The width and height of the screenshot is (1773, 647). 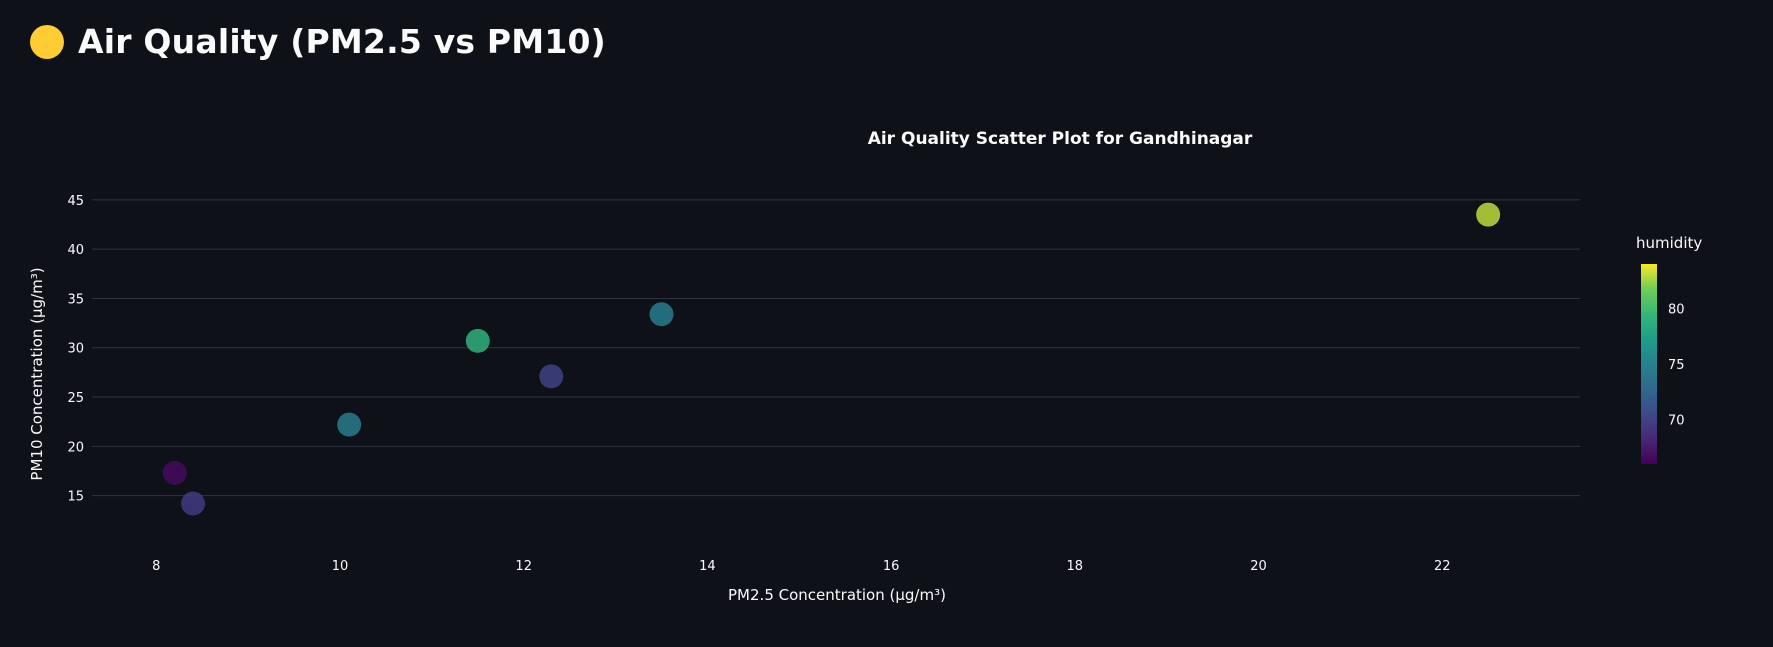 What do you see at coordinates (340, 566) in the screenshot?
I see `x-tick-label: 10` at bounding box center [340, 566].